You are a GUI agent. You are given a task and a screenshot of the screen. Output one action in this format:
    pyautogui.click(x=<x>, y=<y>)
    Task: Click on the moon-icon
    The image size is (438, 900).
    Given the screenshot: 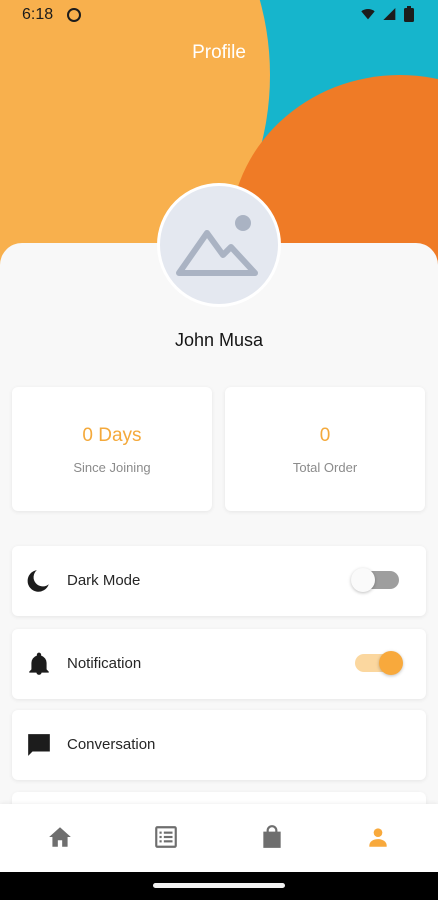 What is the action you would take?
    pyautogui.click(x=38, y=581)
    